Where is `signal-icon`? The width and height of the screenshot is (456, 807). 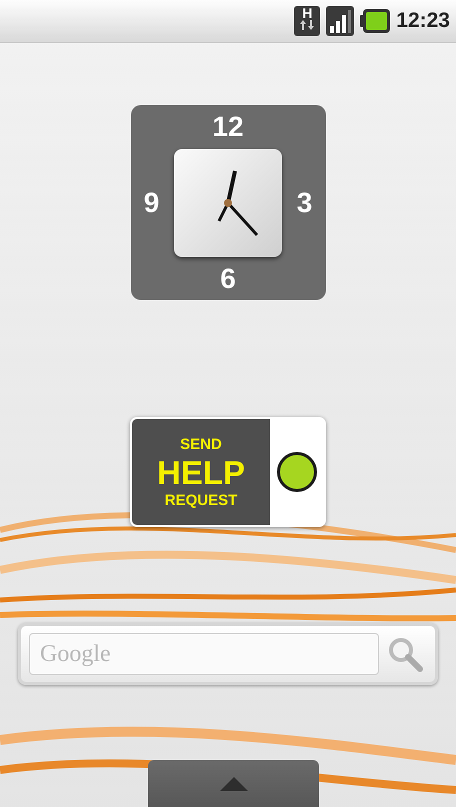 signal-icon is located at coordinates (340, 21).